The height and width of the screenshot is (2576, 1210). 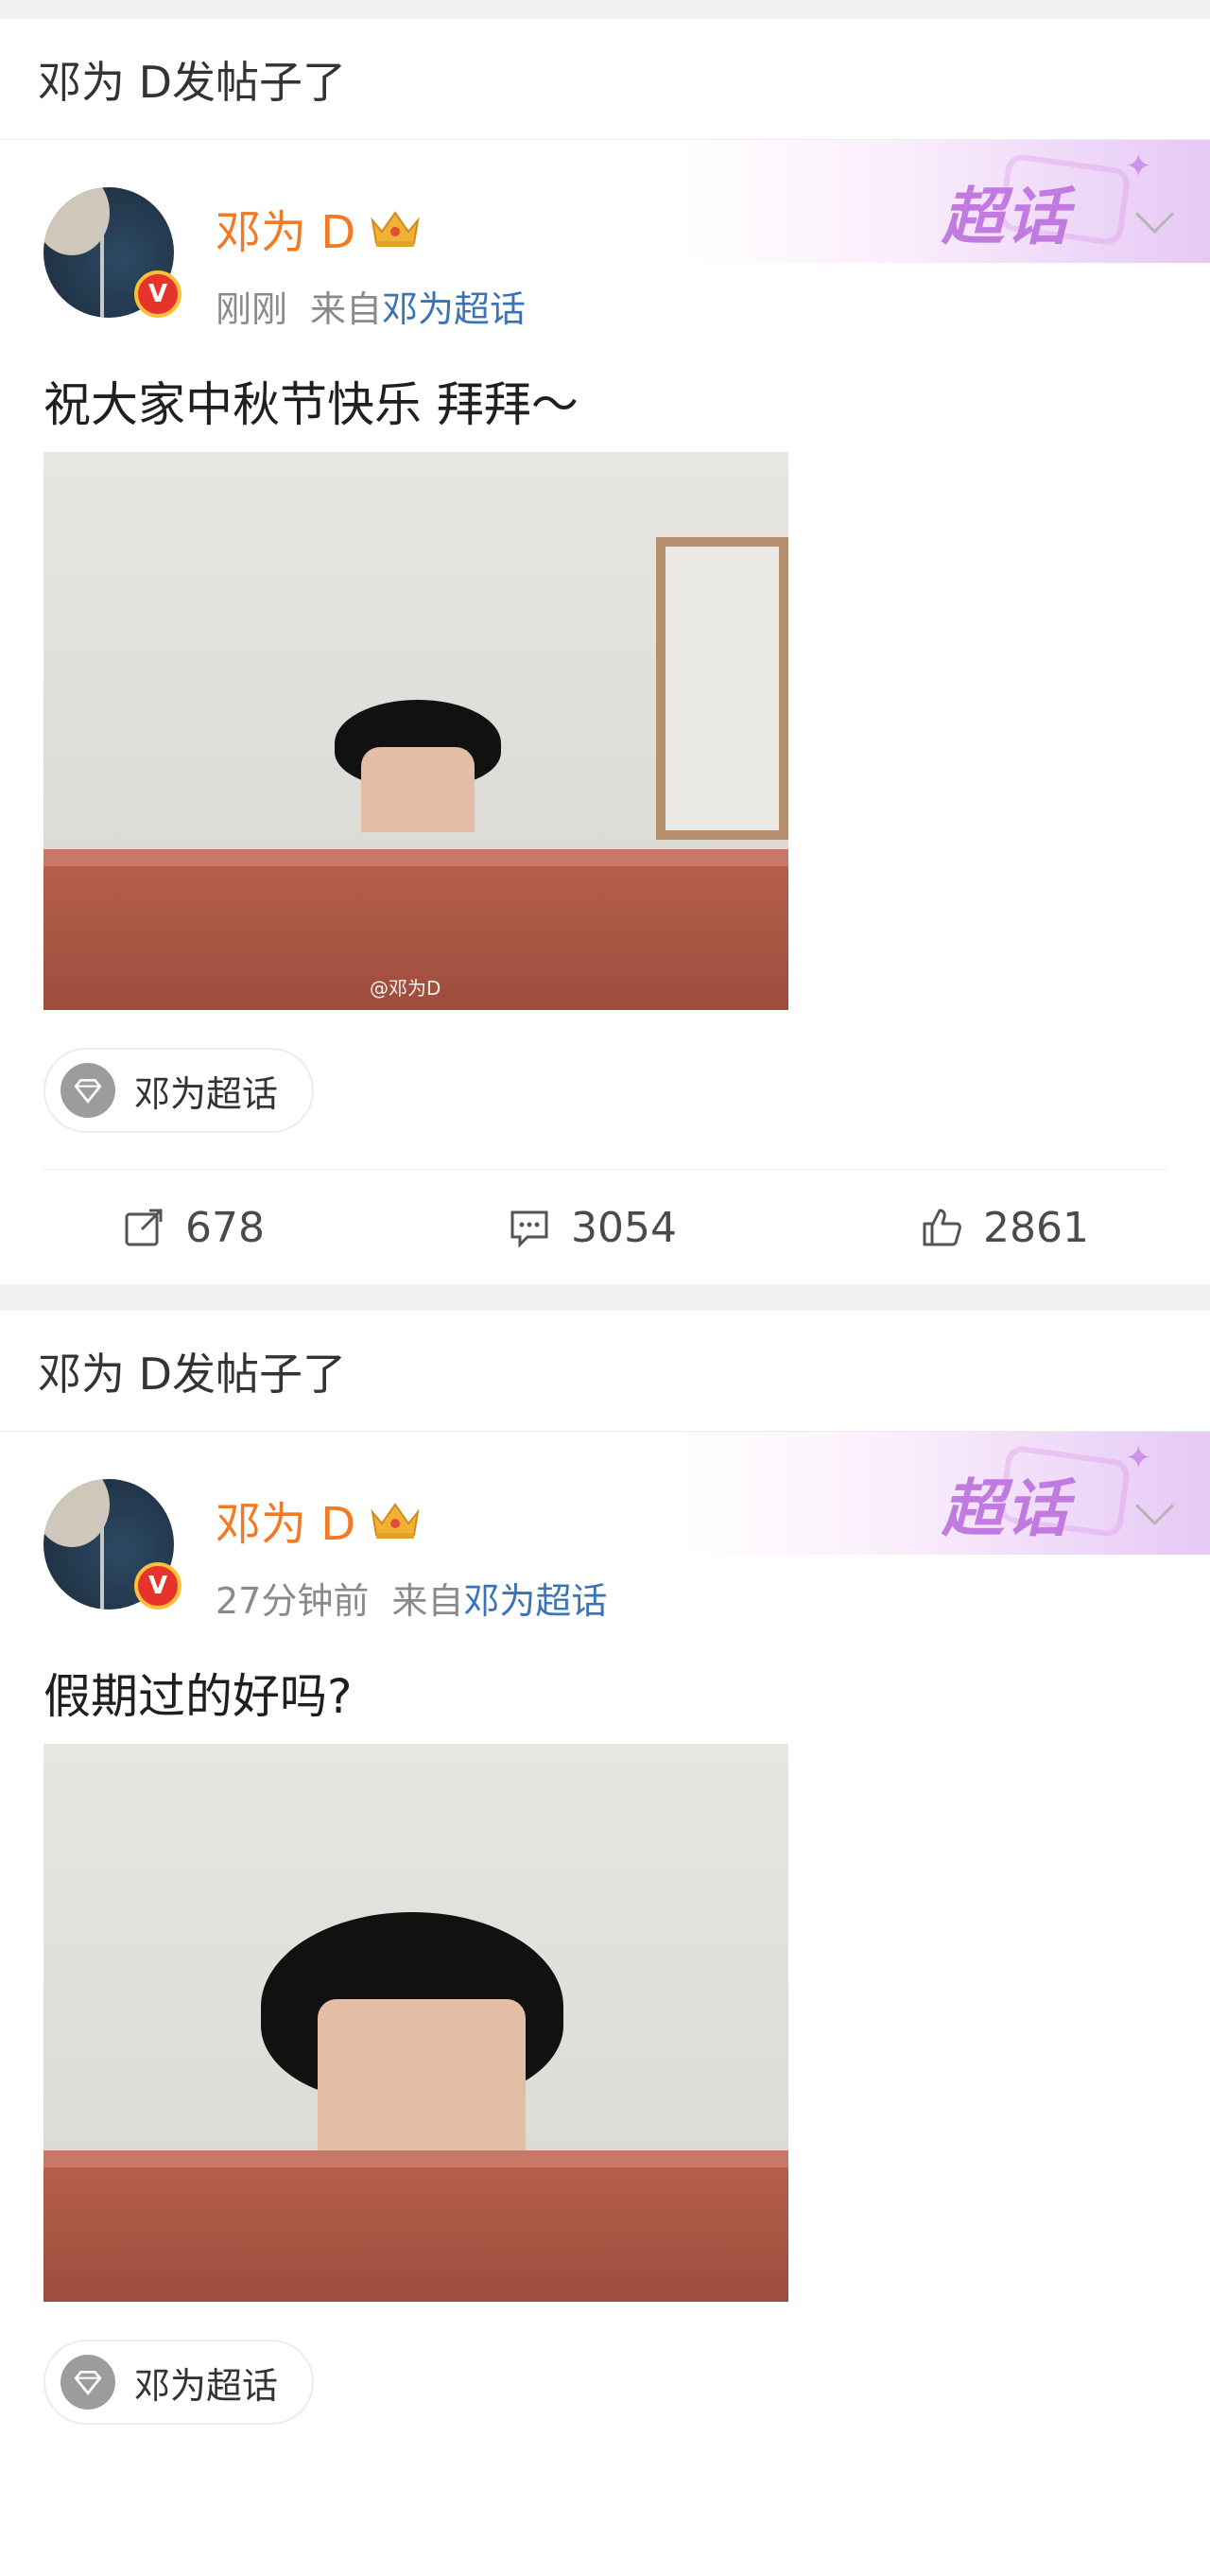 I want to click on post-text: 假期过的好吗?, so click(x=198, y=1696).